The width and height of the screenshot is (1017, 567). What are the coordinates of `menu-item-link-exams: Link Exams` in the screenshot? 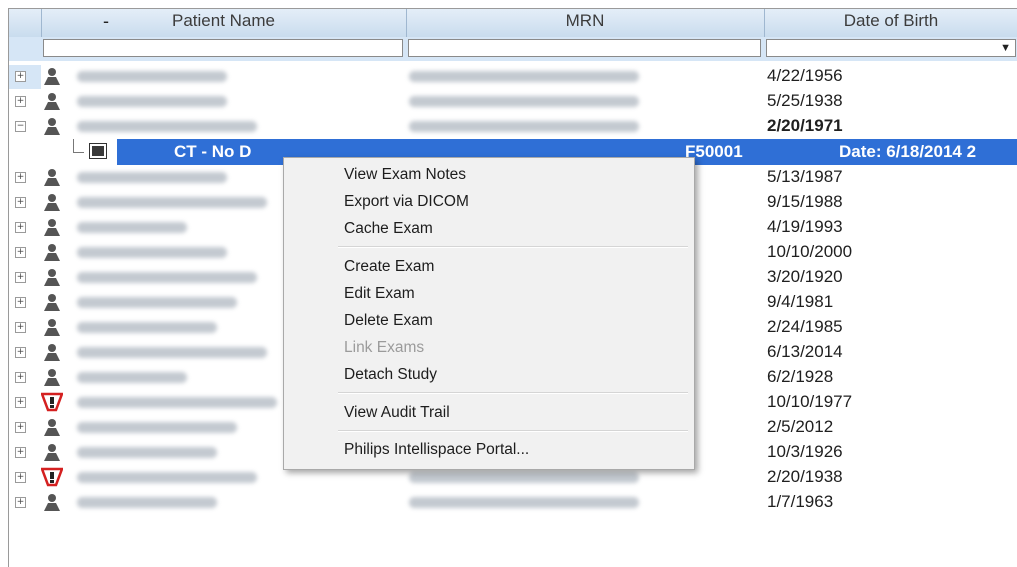 It's located at (384, 347).